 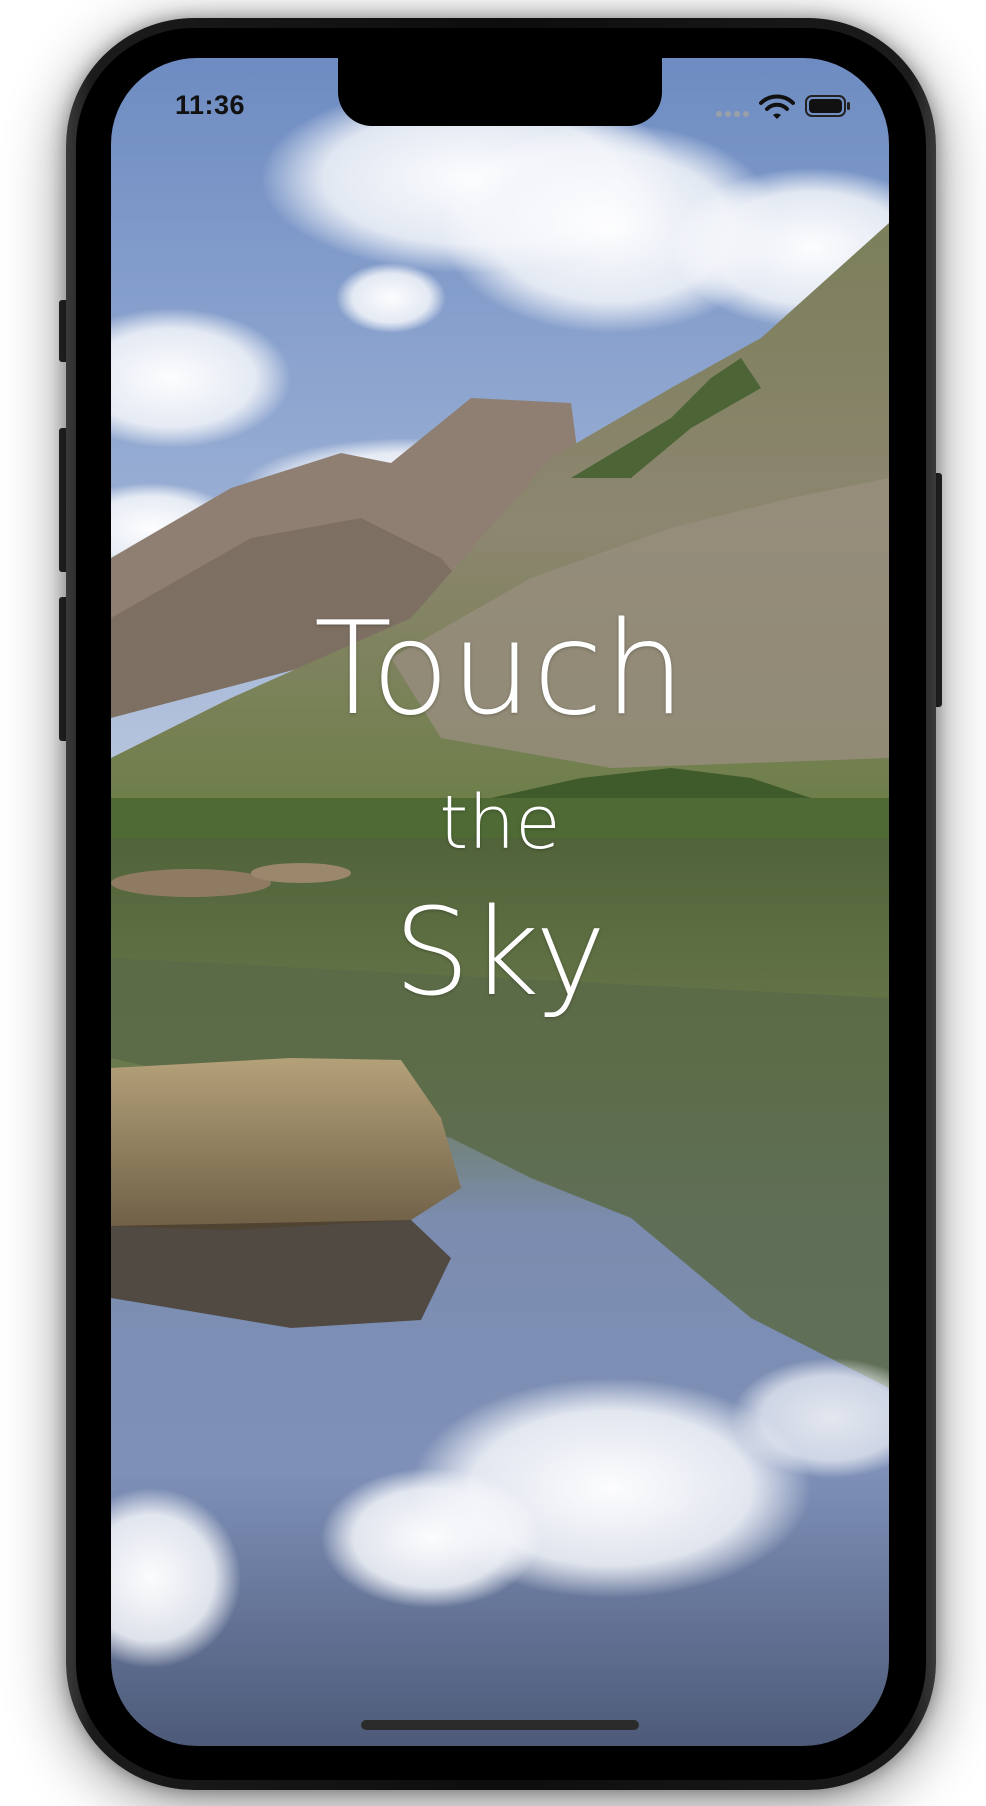 I want to click on battery-icon, so click(x=827, y=106).